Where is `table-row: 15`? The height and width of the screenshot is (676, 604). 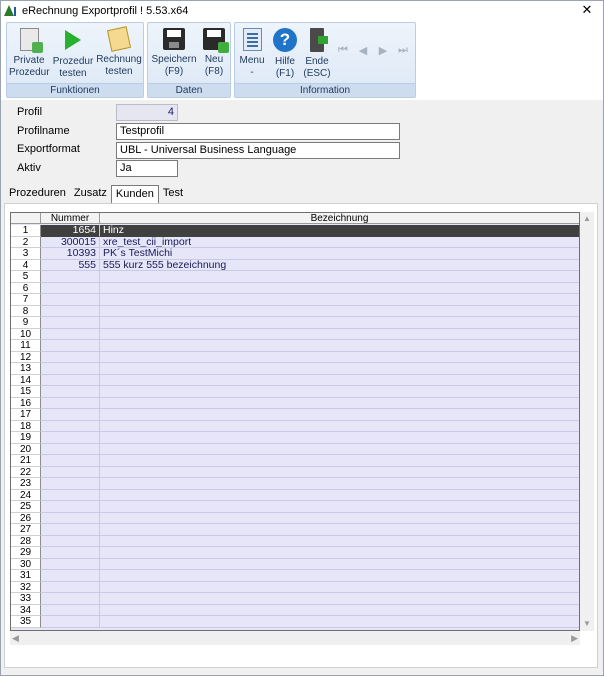
table-row: 15 is located at coordinates (295, 392).